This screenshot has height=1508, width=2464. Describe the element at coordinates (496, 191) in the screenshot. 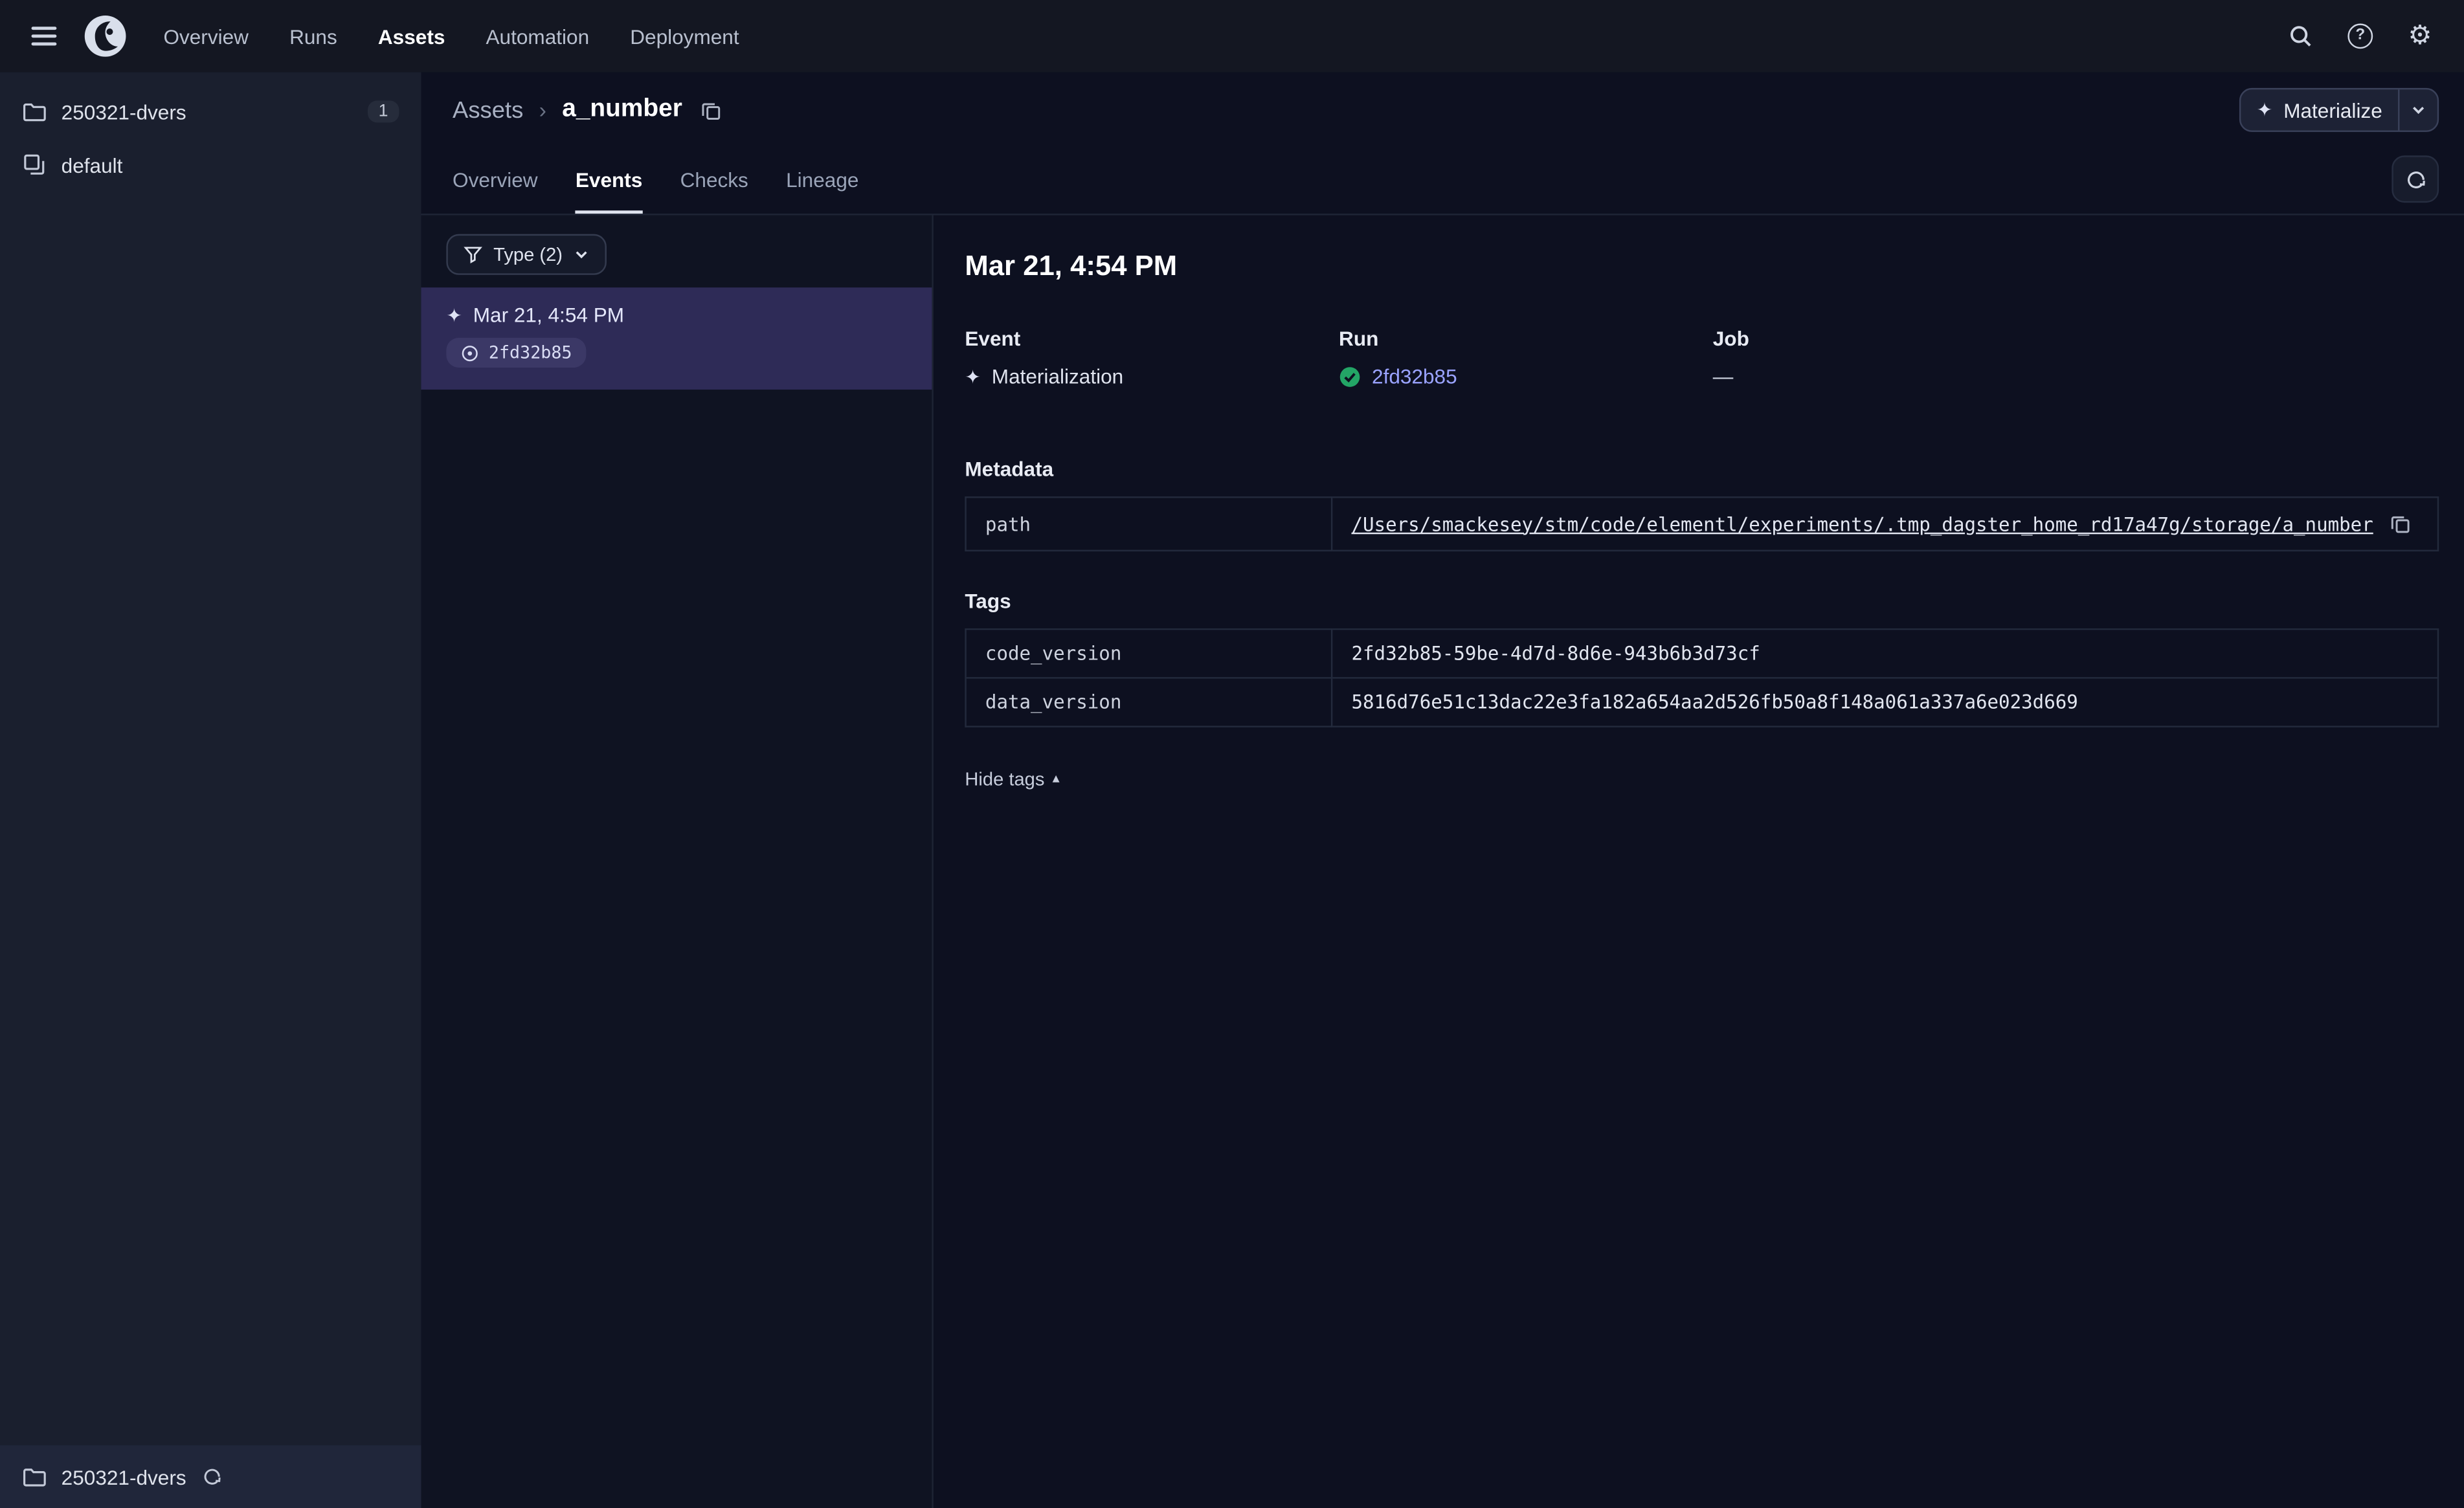

I see `tab-overview: Overview` at that location.